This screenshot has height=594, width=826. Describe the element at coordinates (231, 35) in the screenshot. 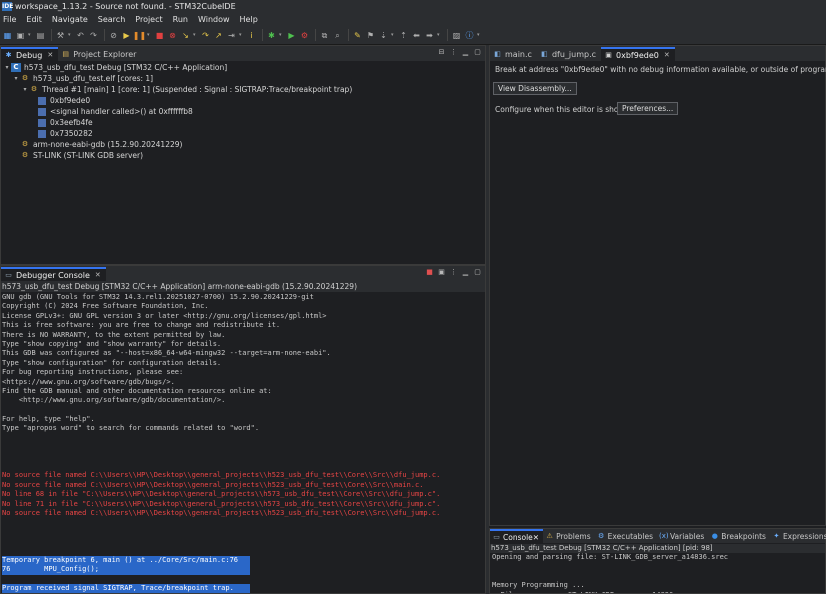

I see `drop-to-frame-icon: ⇥` at that location.